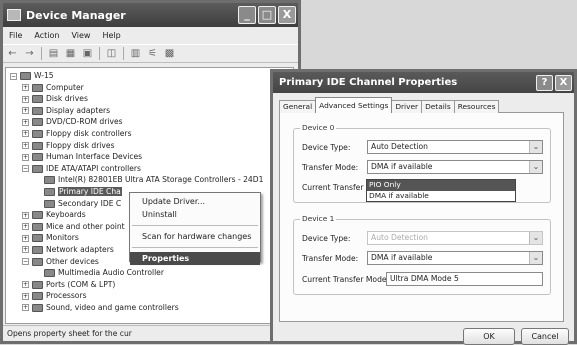 This screenshot has height=345, width=577. I want to click on device-1-transfer-row: Transfer Mode:, so click(334, 258).